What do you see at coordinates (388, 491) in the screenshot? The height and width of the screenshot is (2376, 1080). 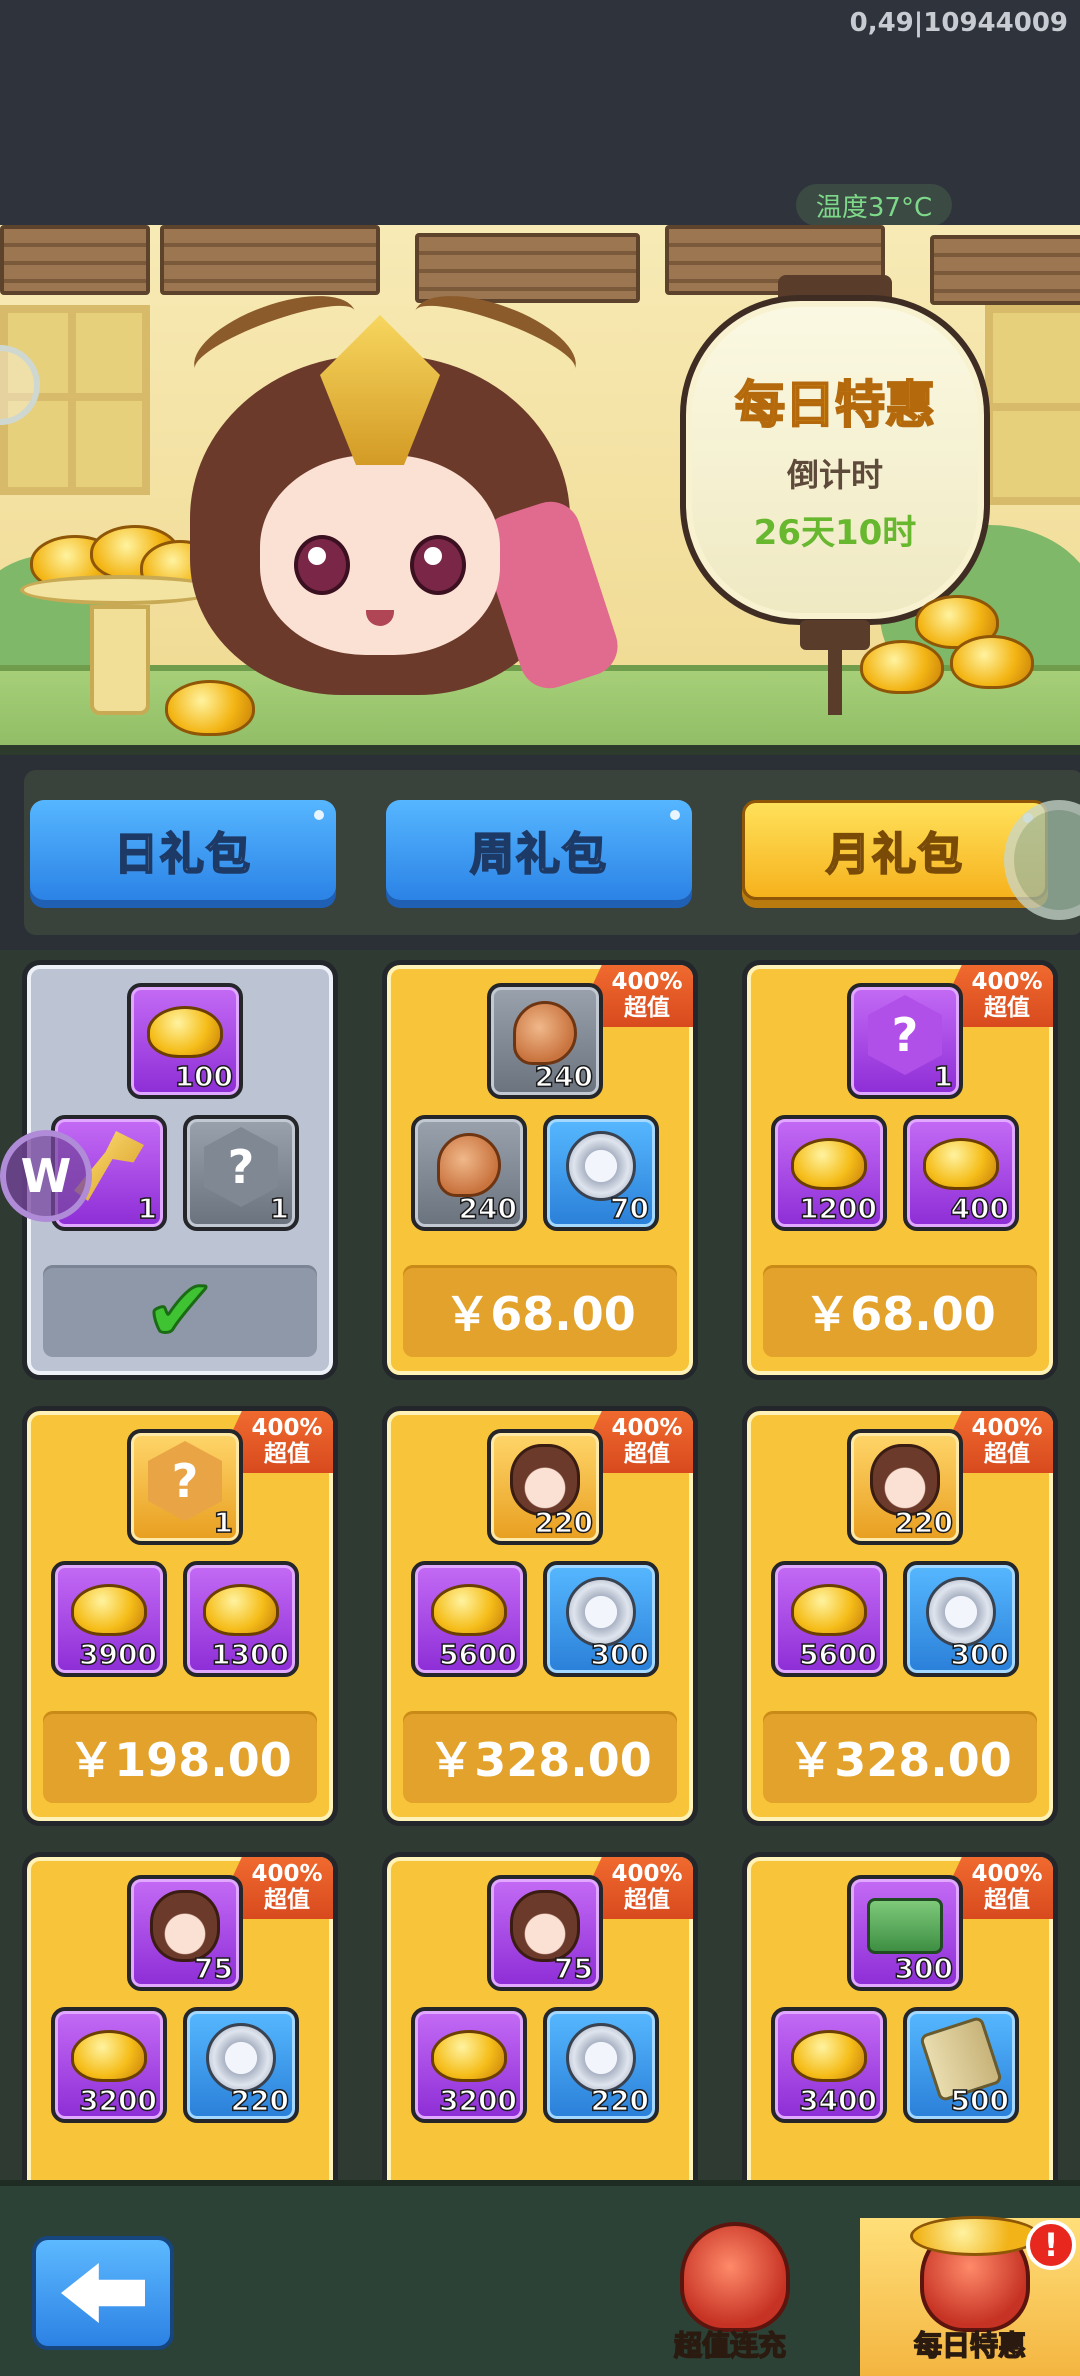 I see `hero-character-illustration` at bounding box center [388, 491].